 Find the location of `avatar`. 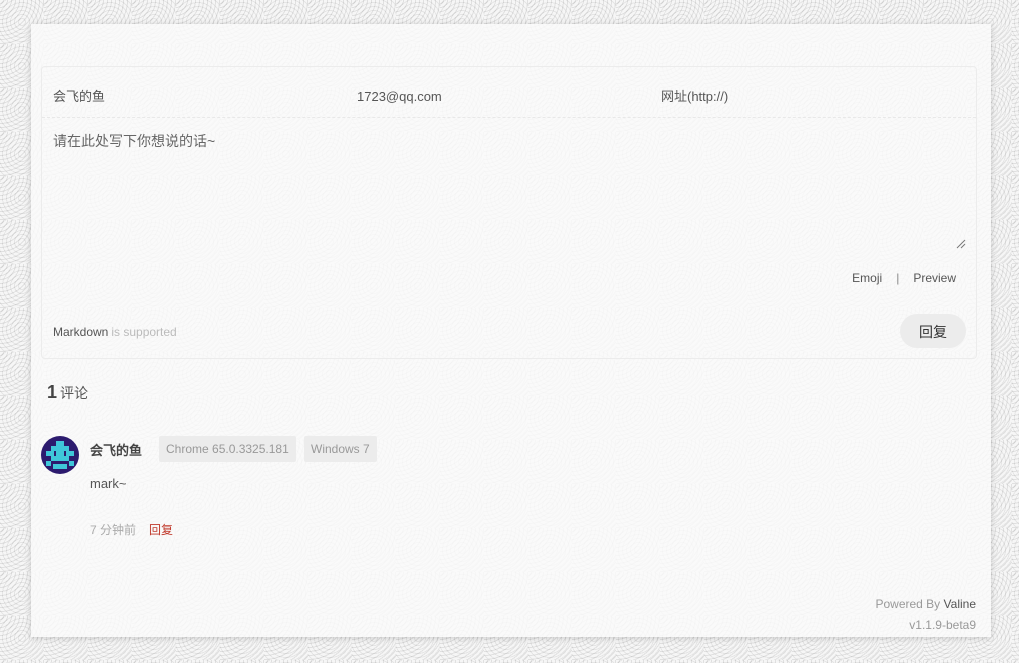

avatar is located at coordinates (60, 455).